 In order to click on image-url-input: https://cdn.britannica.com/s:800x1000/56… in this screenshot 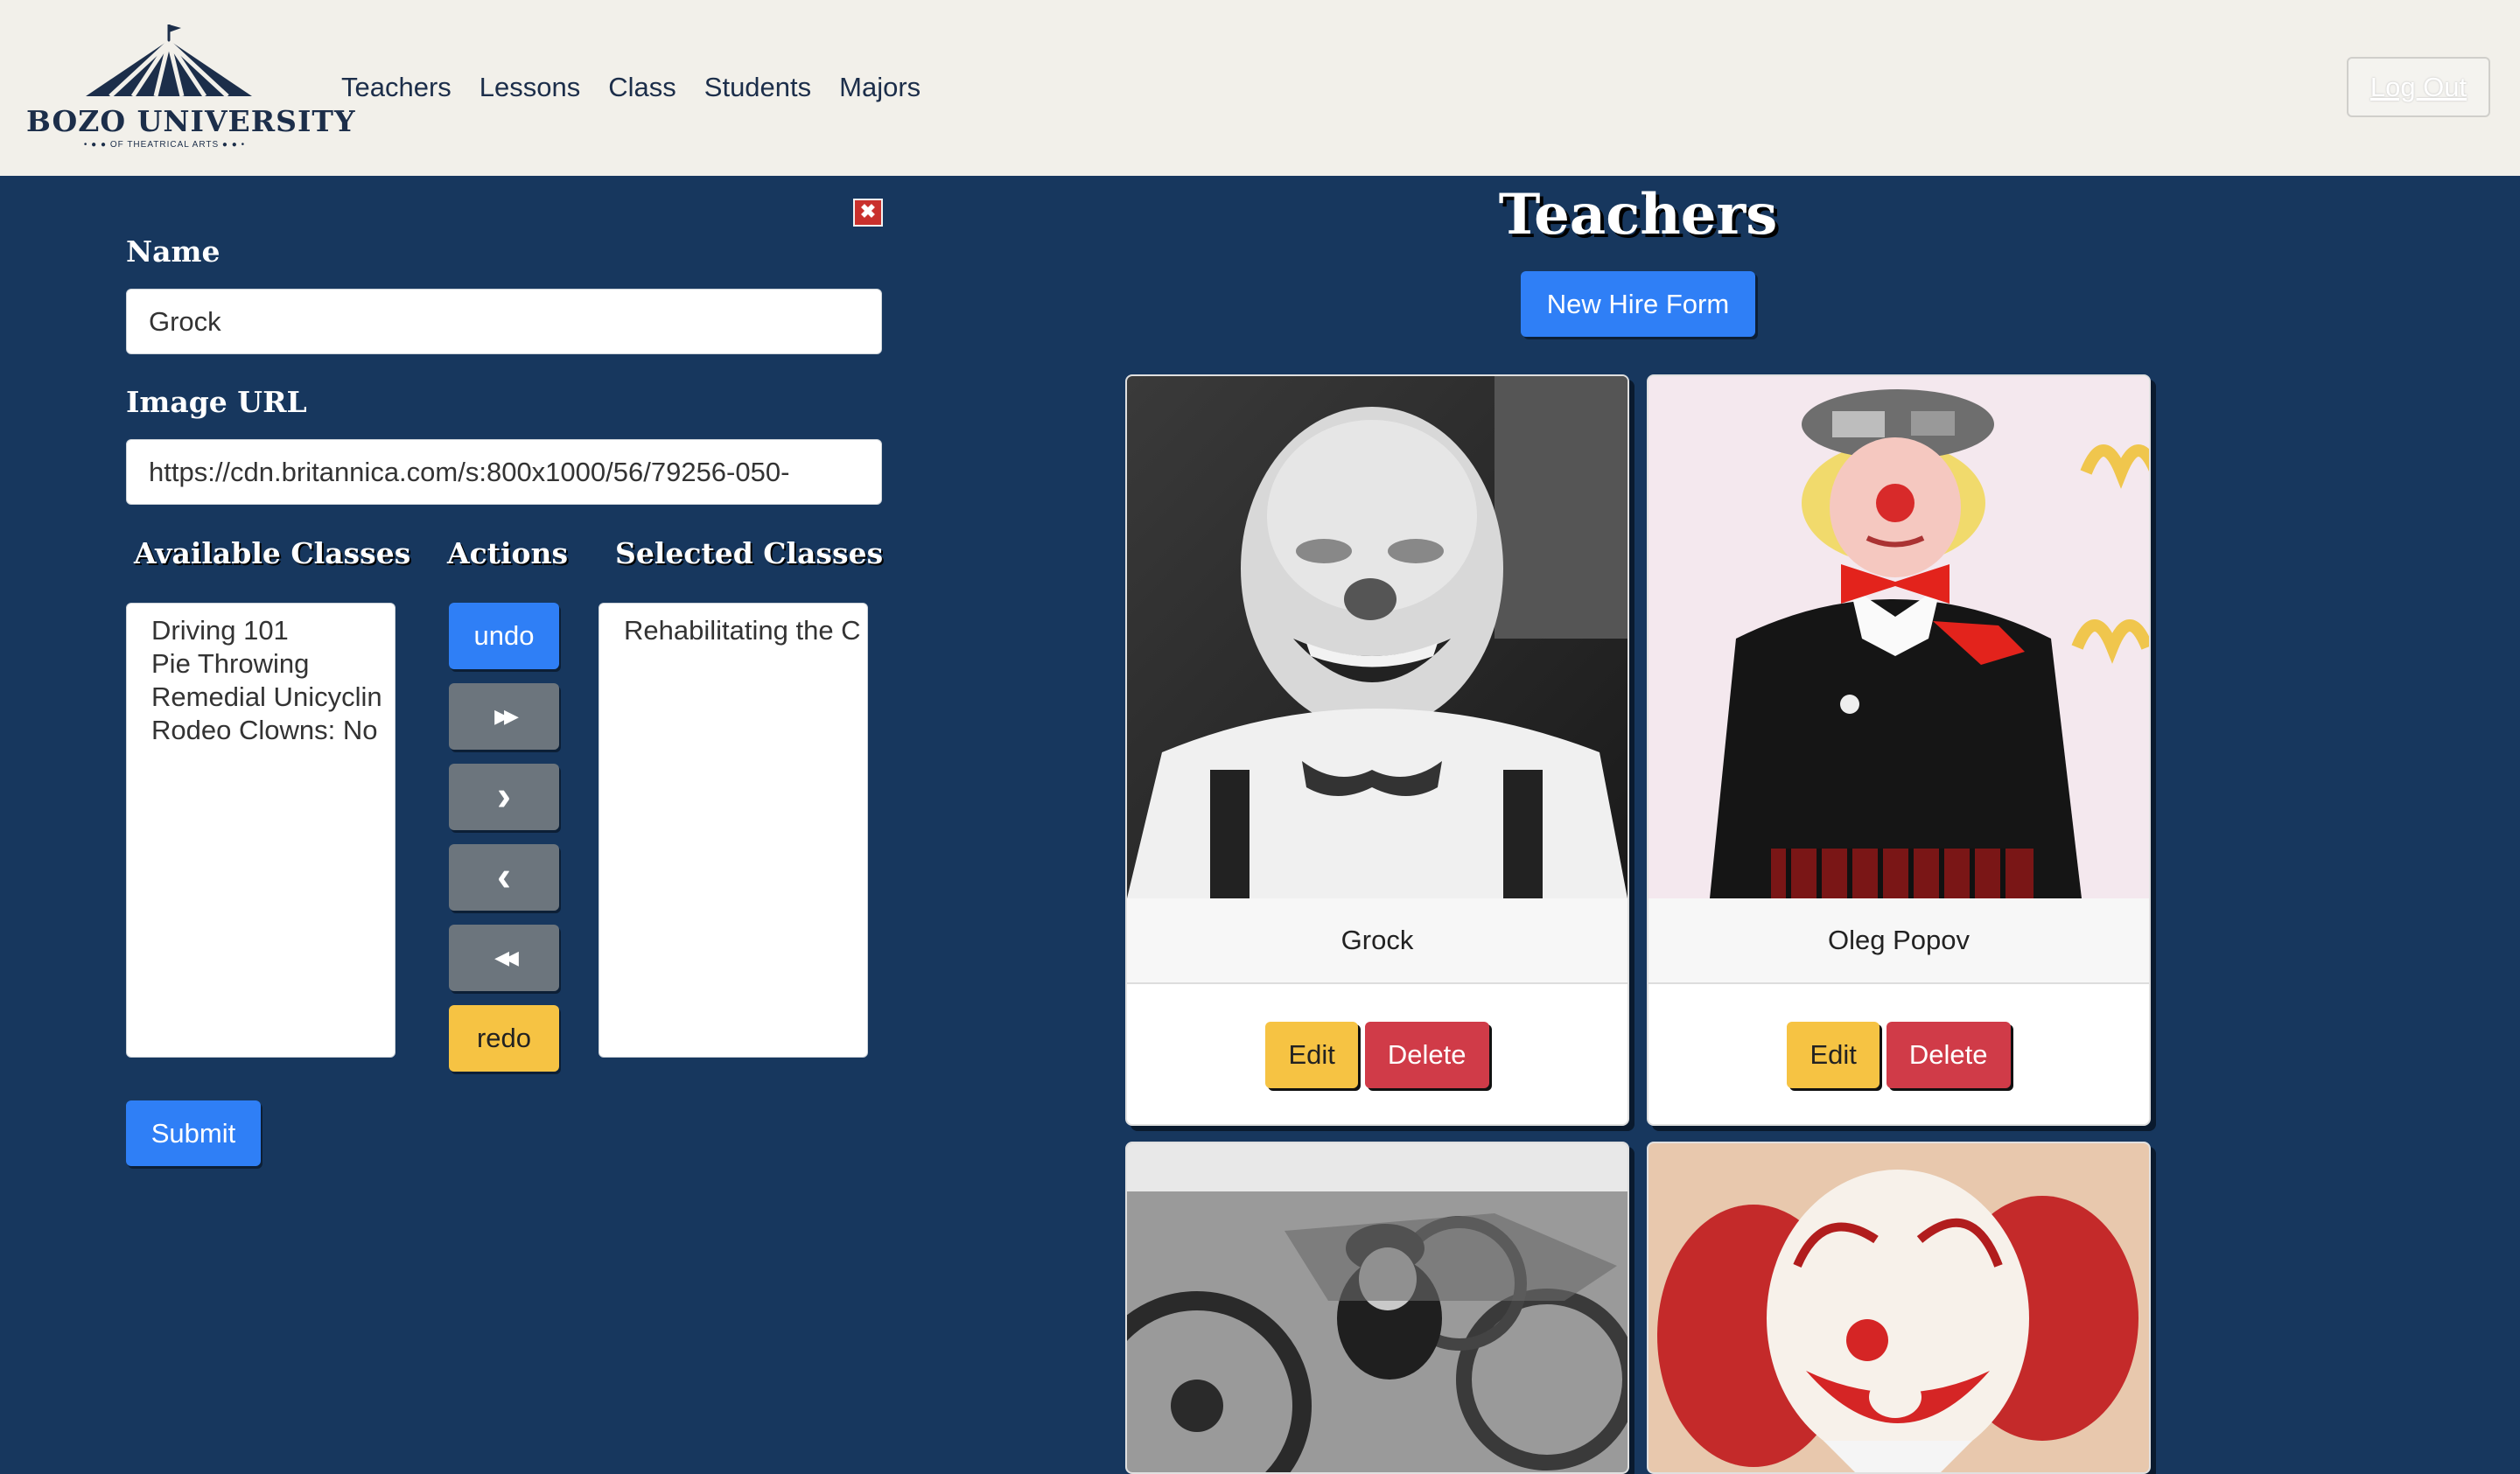, I will do `click(504, 472)`.